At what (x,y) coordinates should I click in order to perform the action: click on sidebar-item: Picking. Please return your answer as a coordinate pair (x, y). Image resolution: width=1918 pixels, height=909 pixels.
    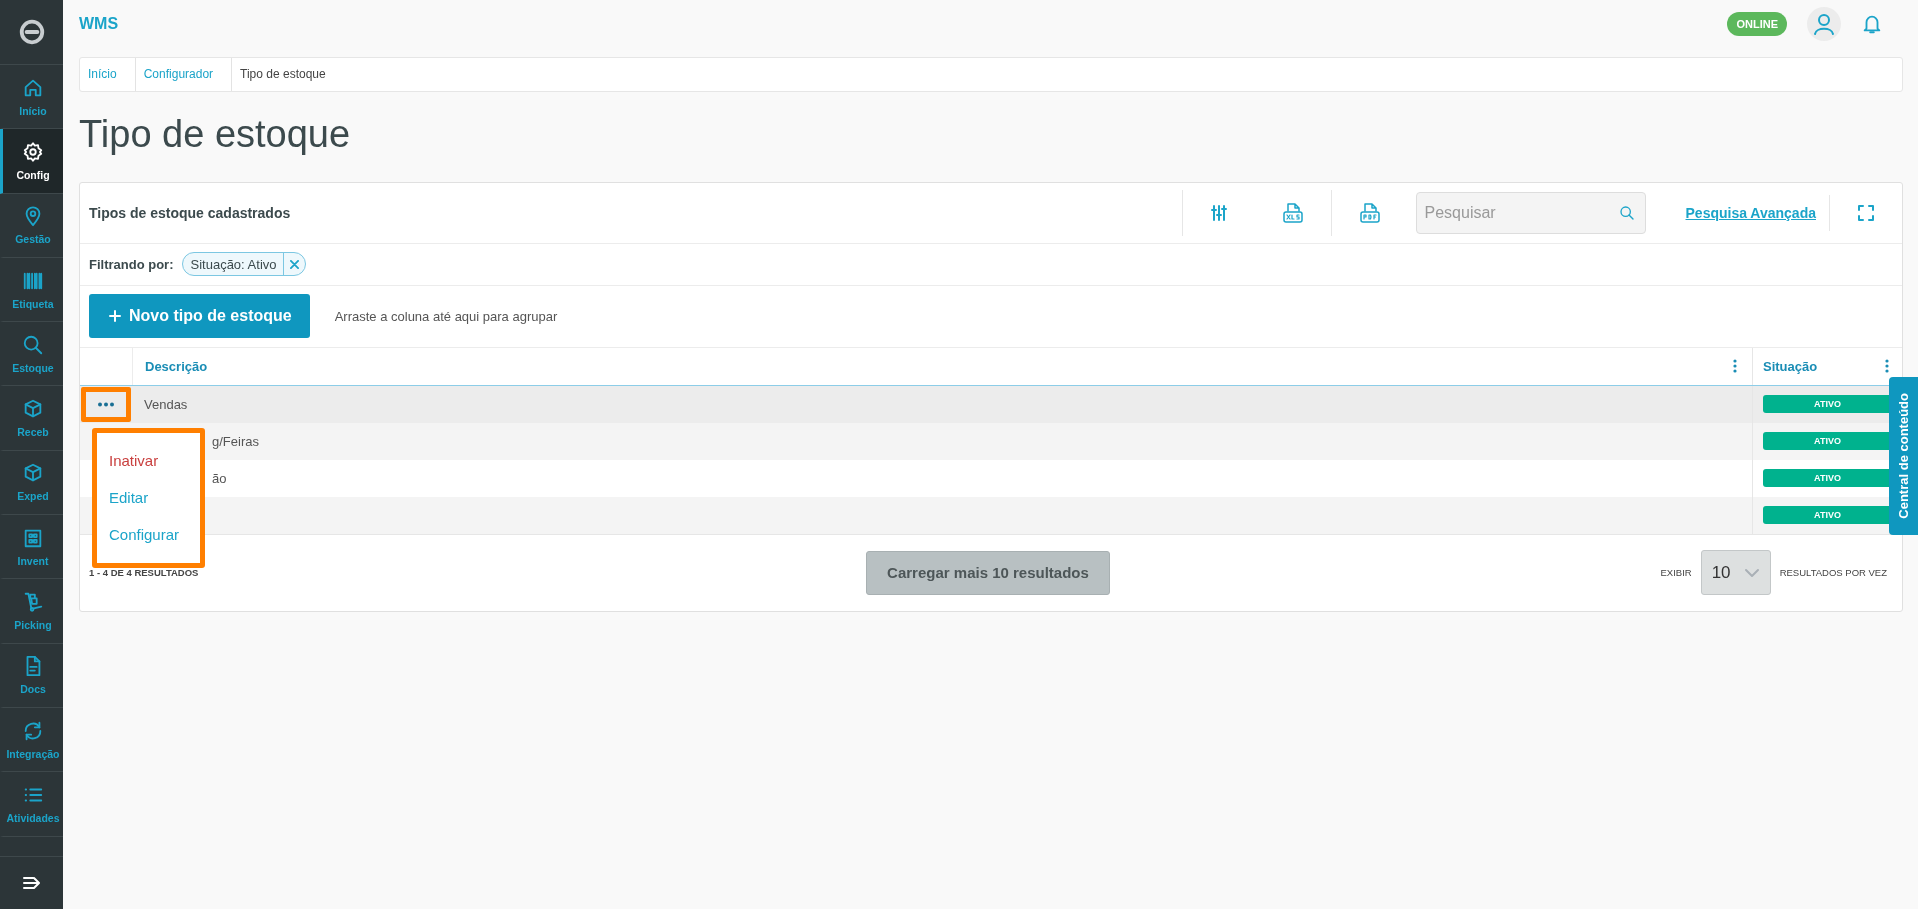
    Looking at the image, I should click on (31, 611).